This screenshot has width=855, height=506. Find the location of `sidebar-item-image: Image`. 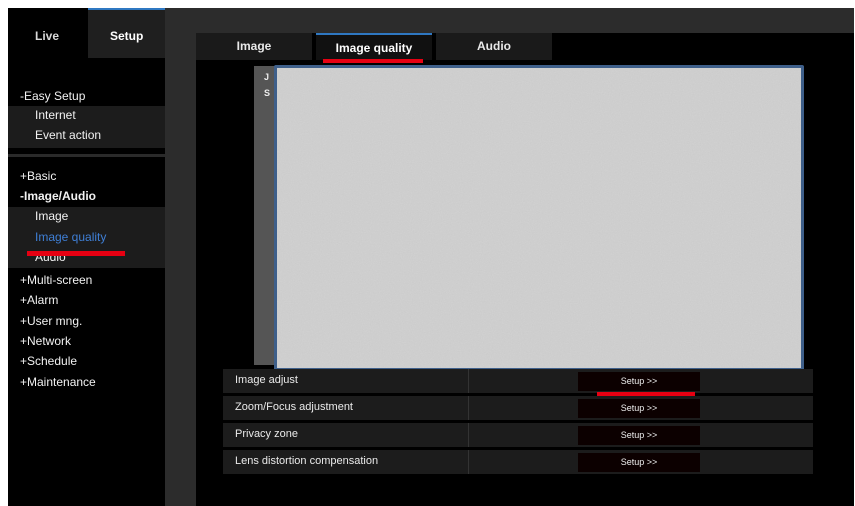

sidebar-item-image: Image is located at coordinates (51, 216).